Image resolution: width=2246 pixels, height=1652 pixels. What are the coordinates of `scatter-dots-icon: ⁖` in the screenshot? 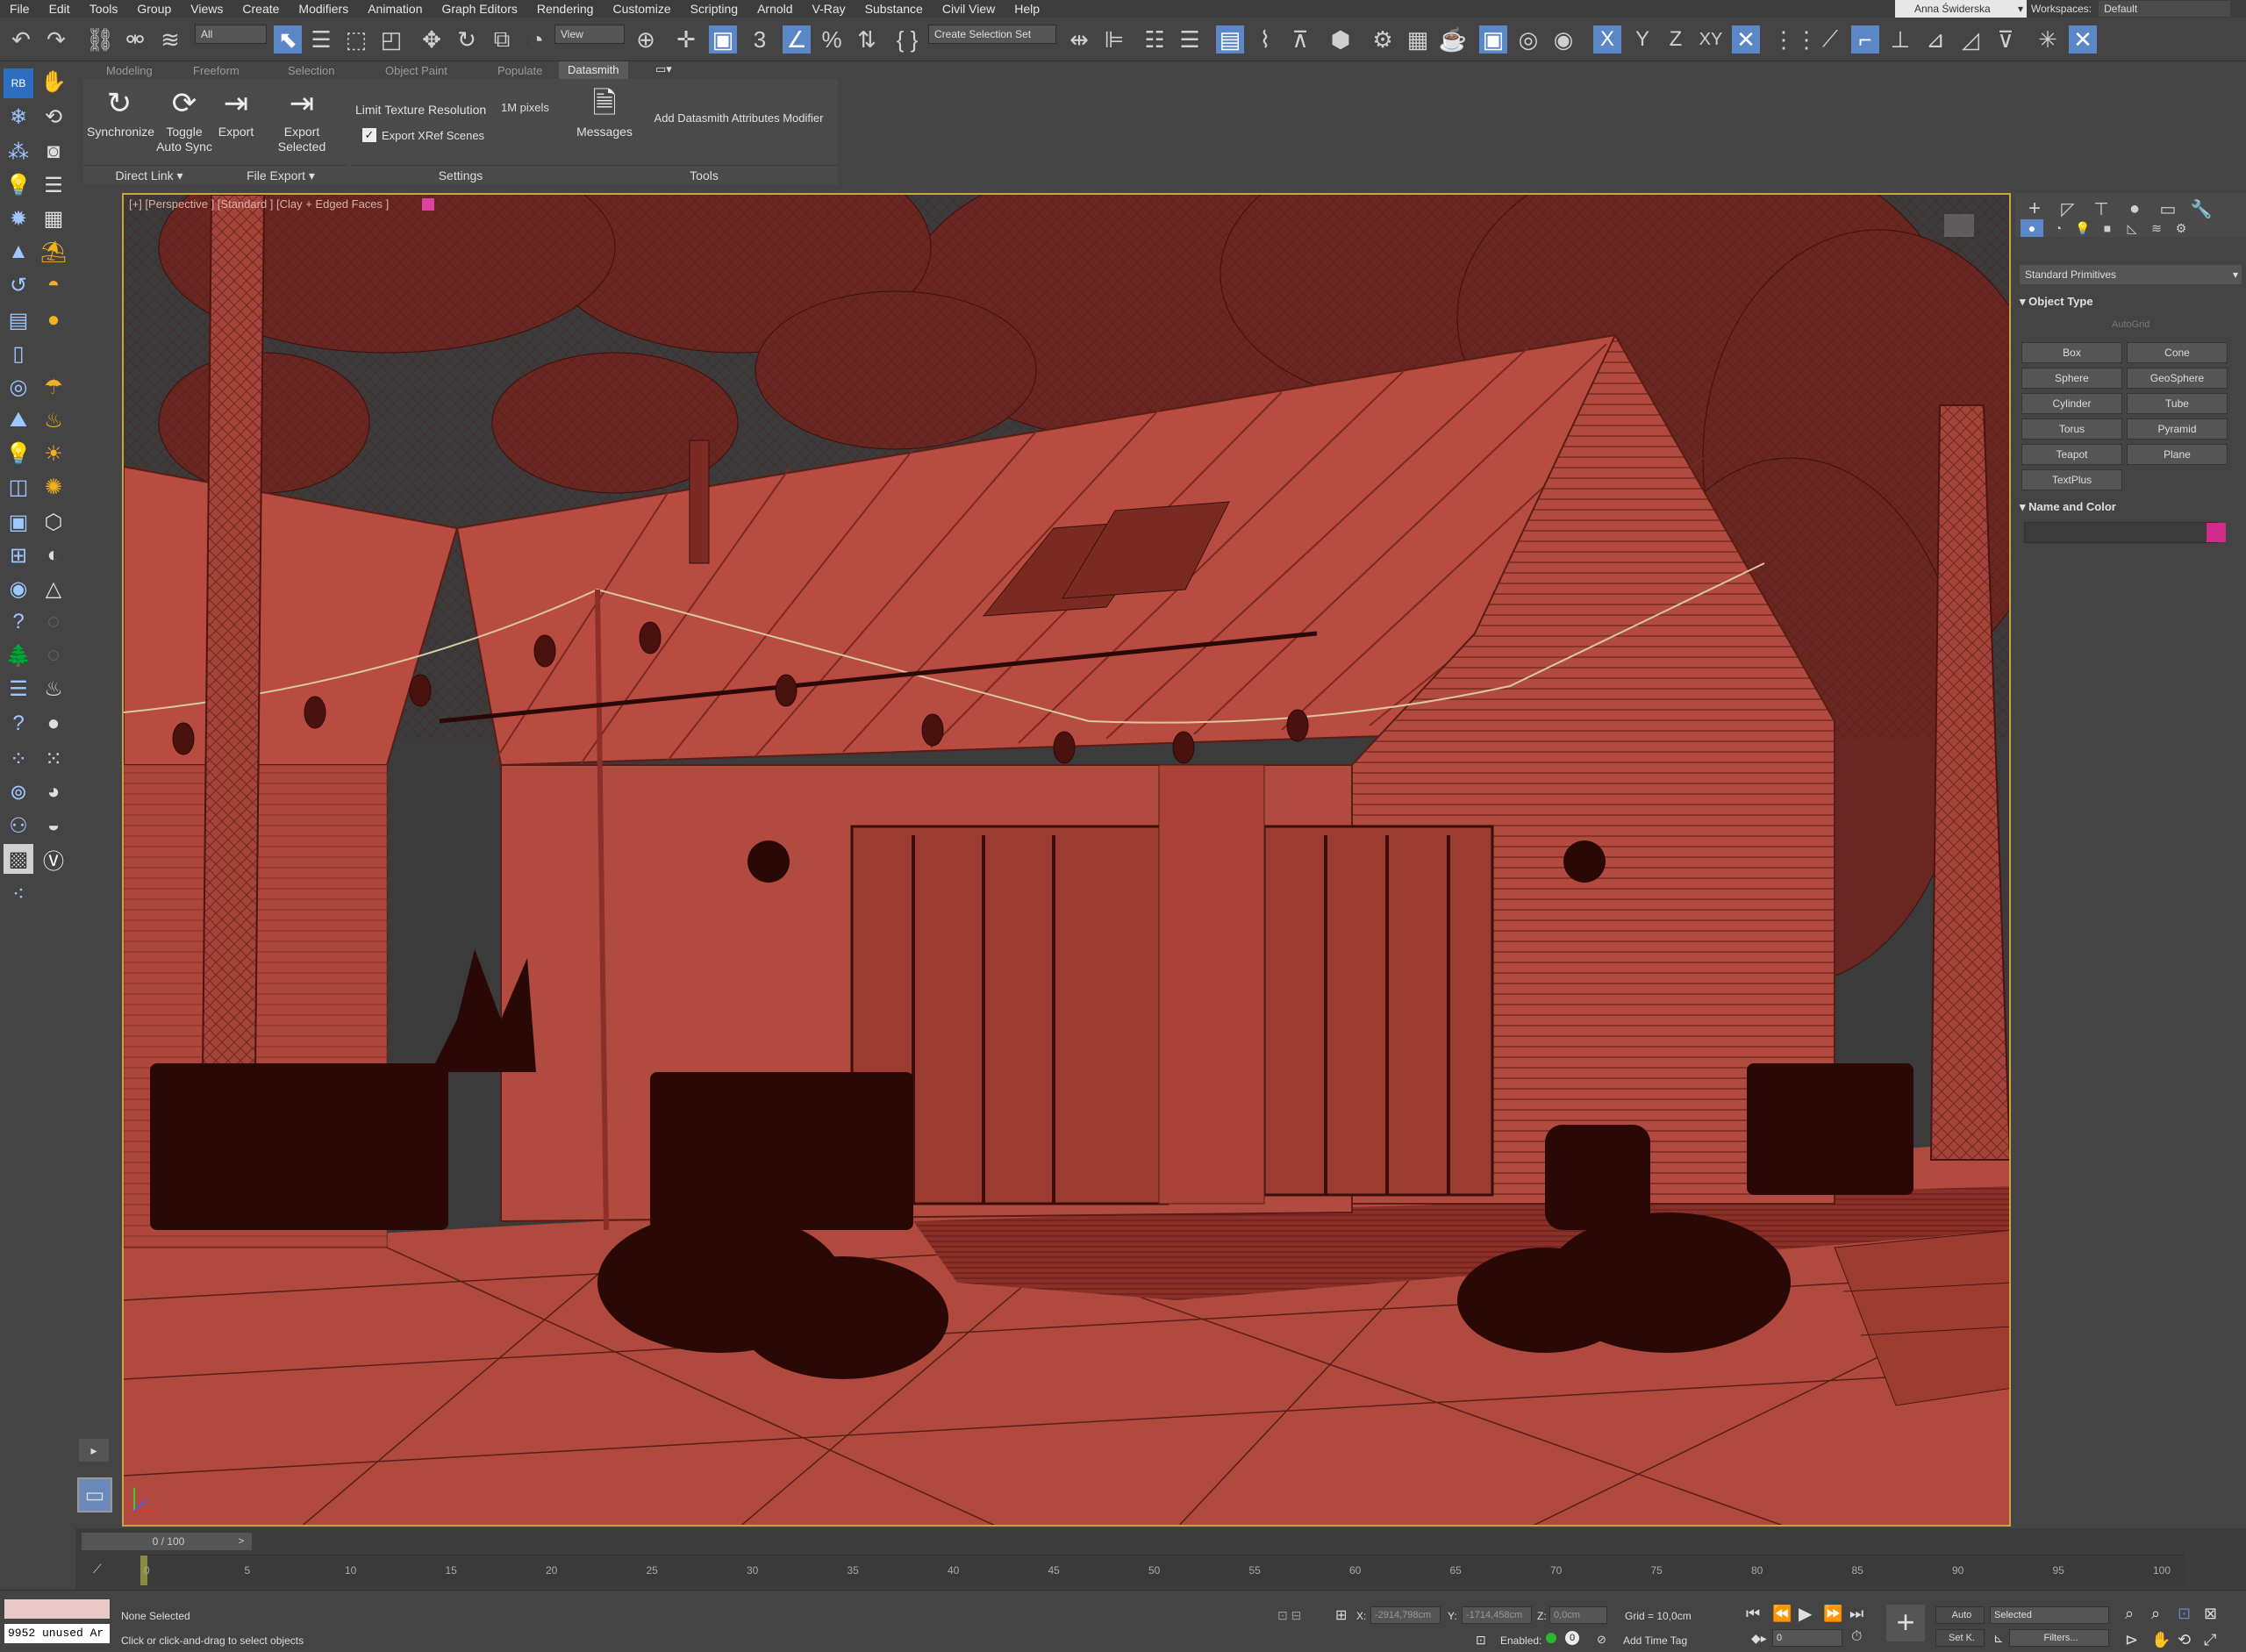 It's located at (18, 894).